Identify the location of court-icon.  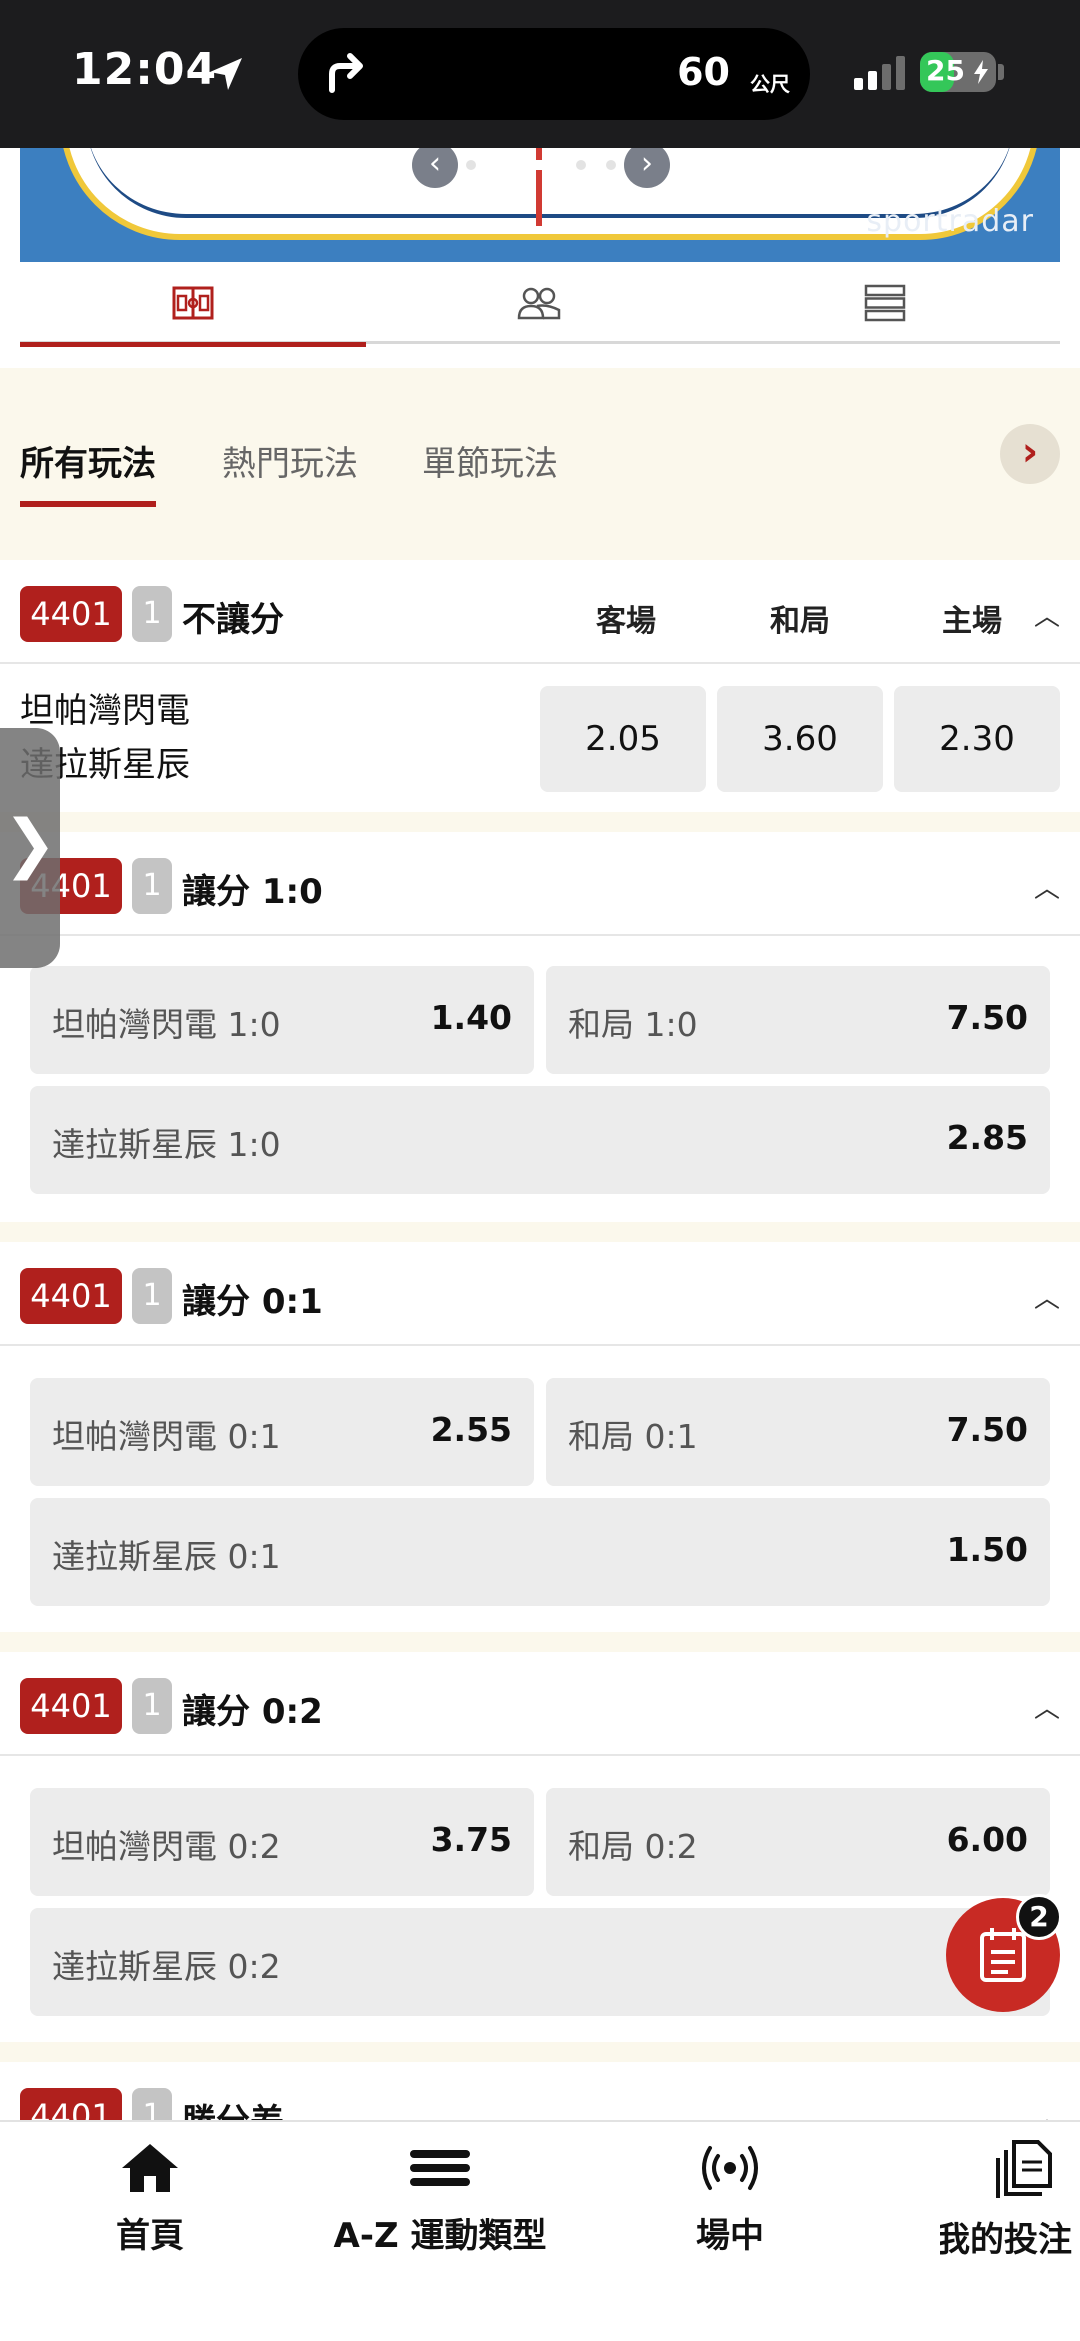
(193, 303).